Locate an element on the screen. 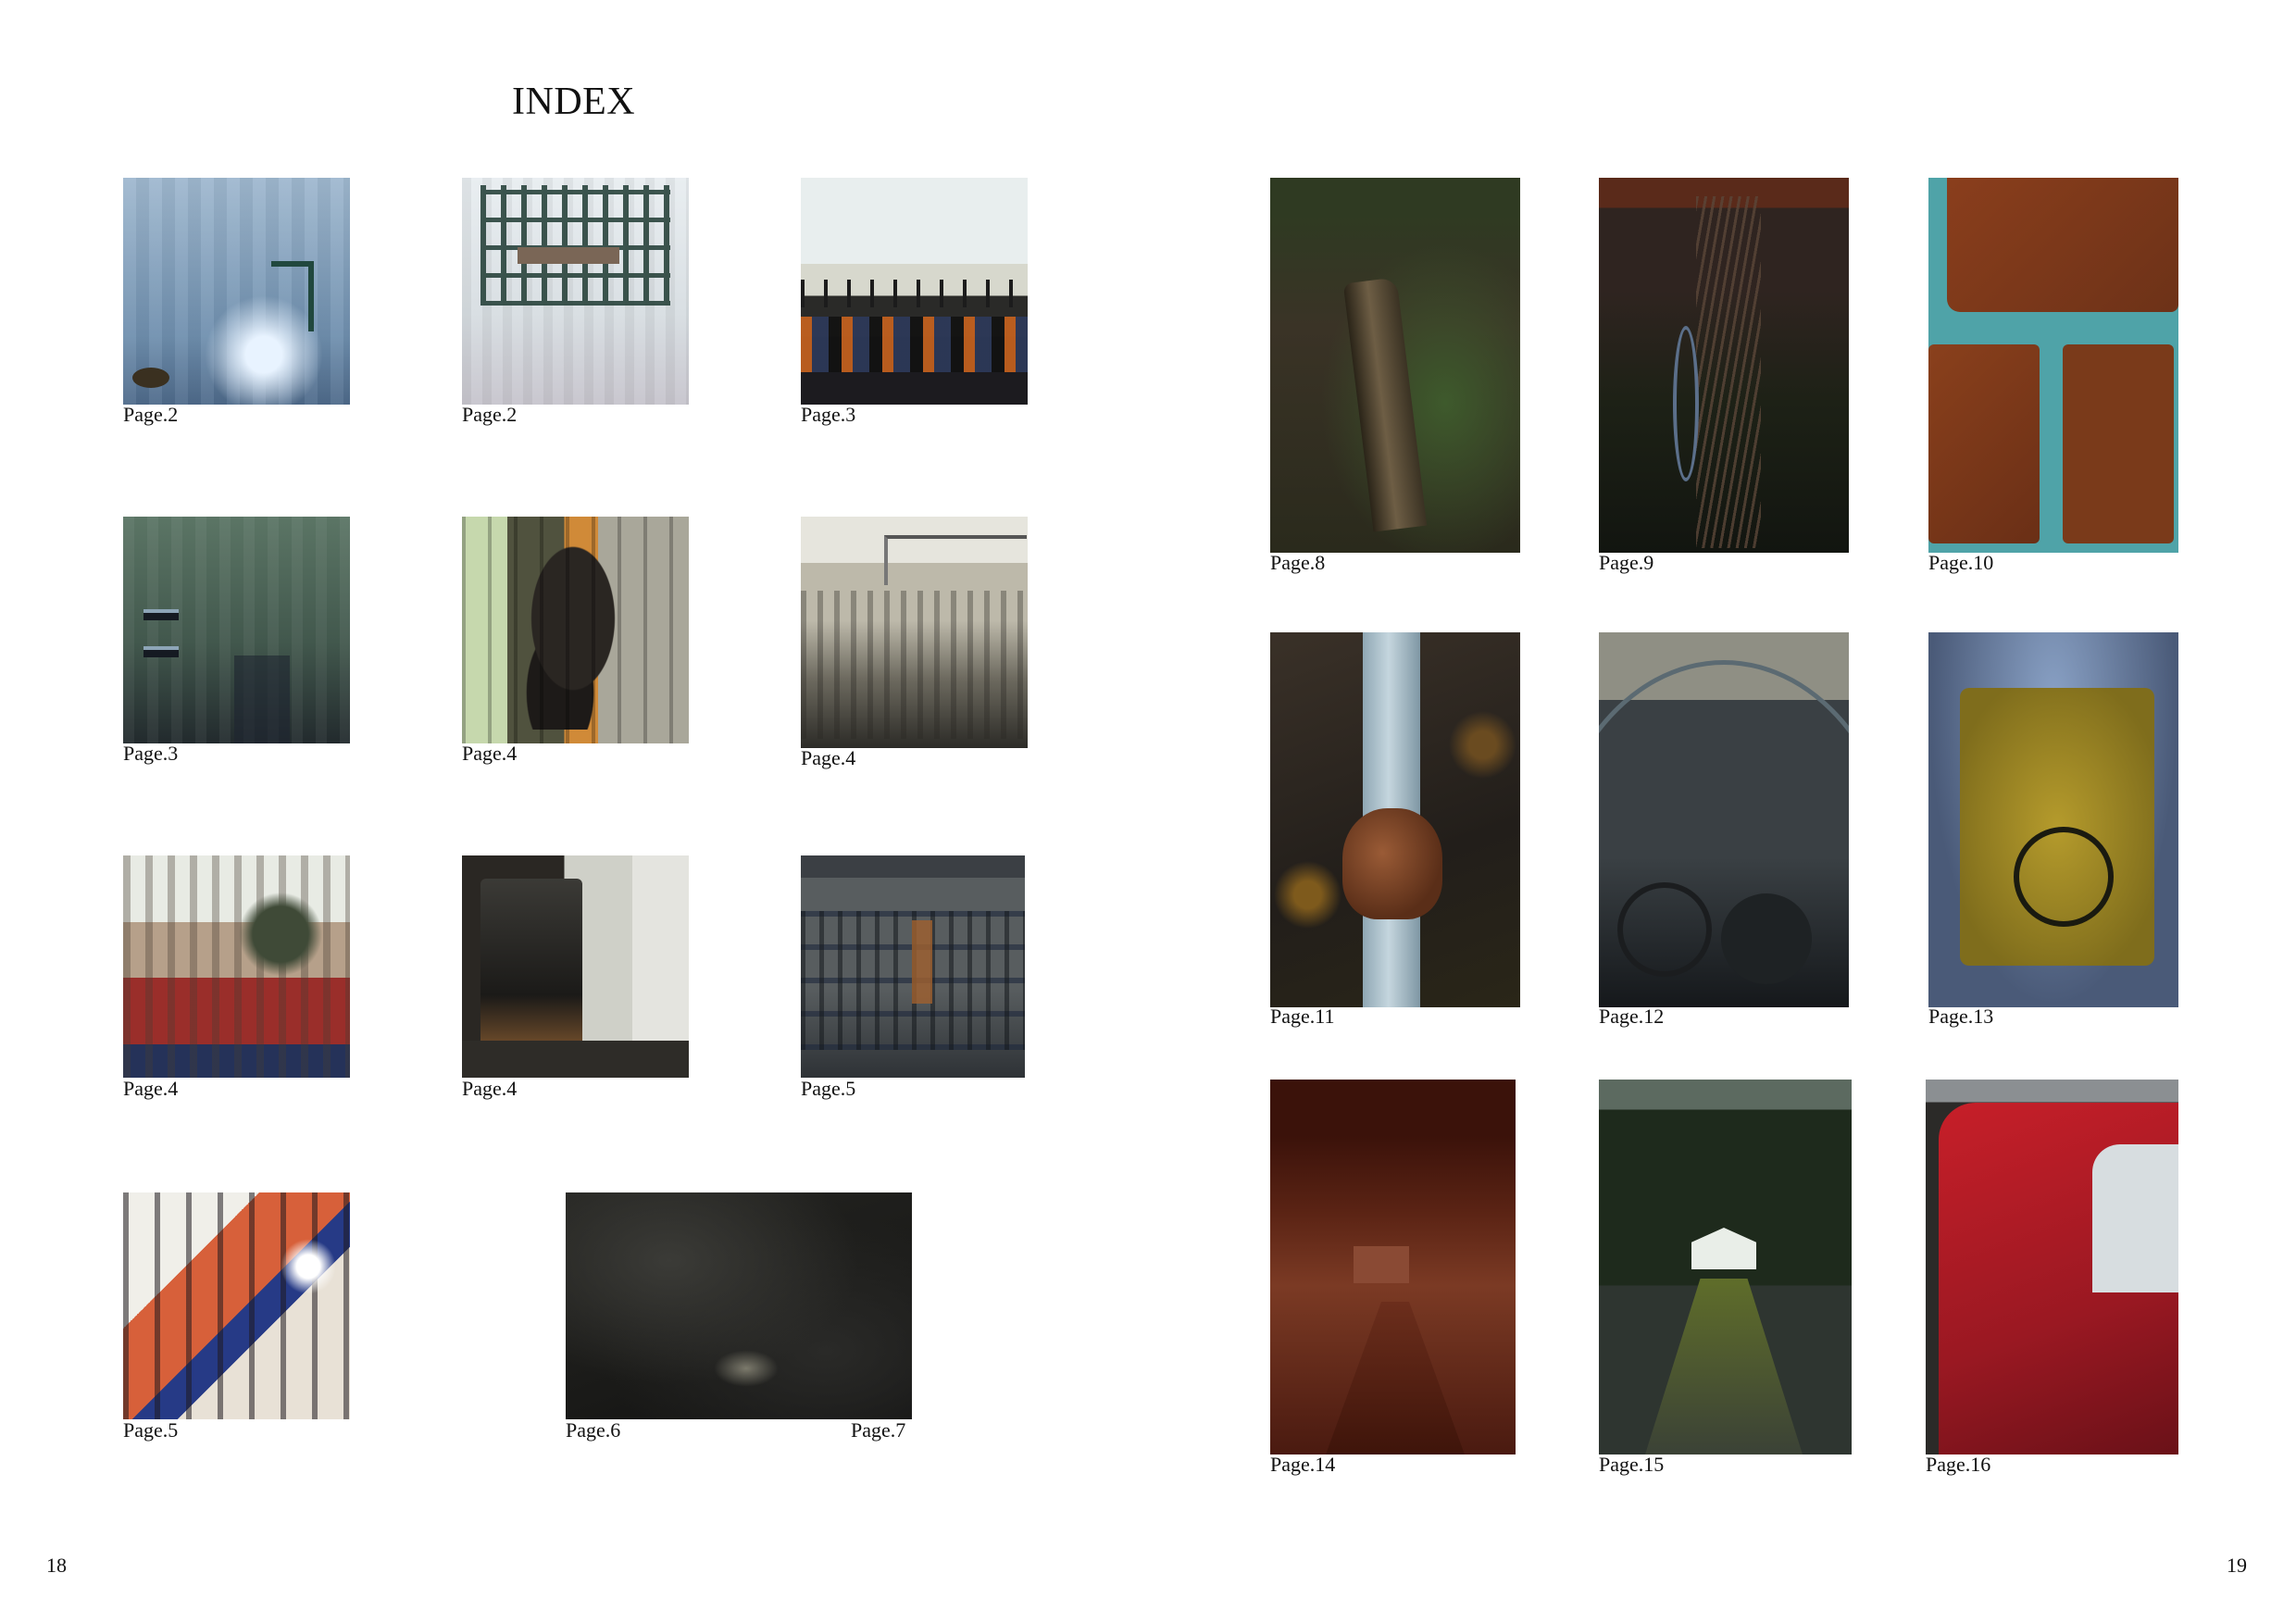 The width and height of the screenshot is (2296, 1623). thumbnail-page-6-7-spread is located at coordinates (739, 1306).